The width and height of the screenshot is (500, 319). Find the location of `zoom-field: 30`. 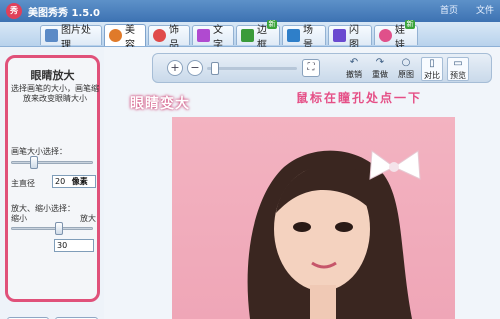

zoom-field: 30 is located at coordinates (74, 245).